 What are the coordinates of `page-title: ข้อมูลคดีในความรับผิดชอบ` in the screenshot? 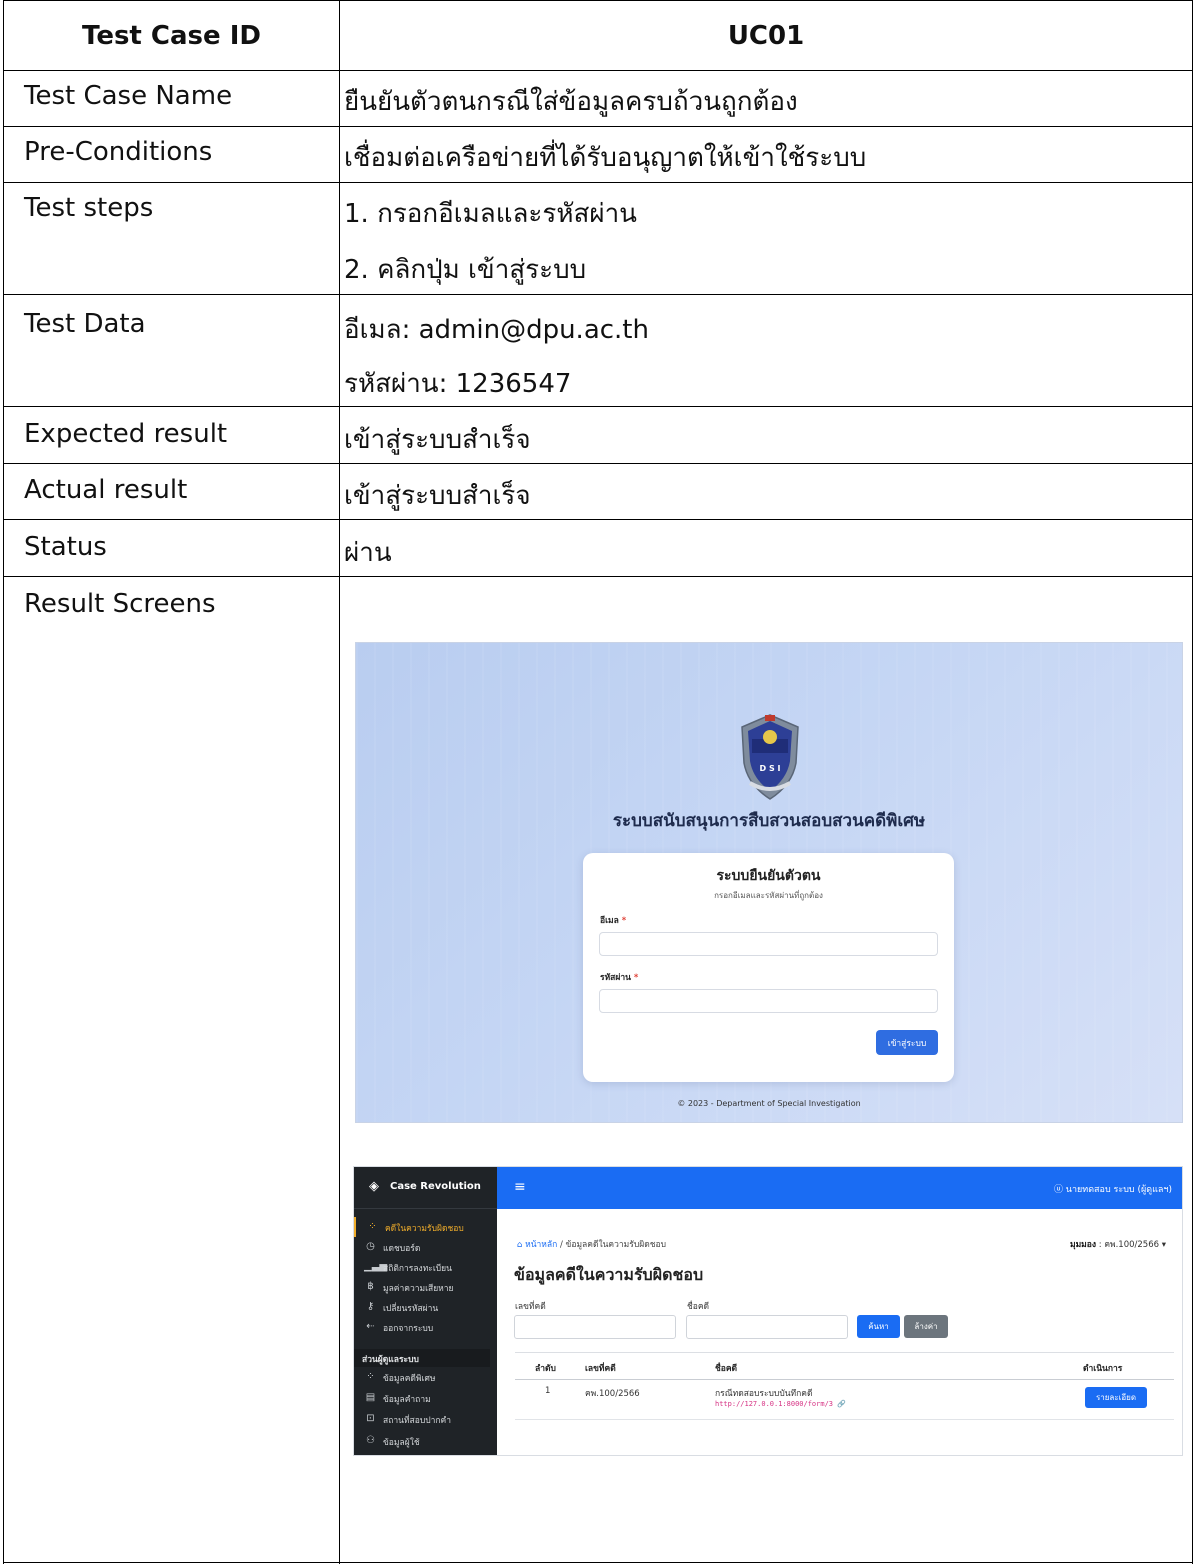 It's located at (609, 1274).